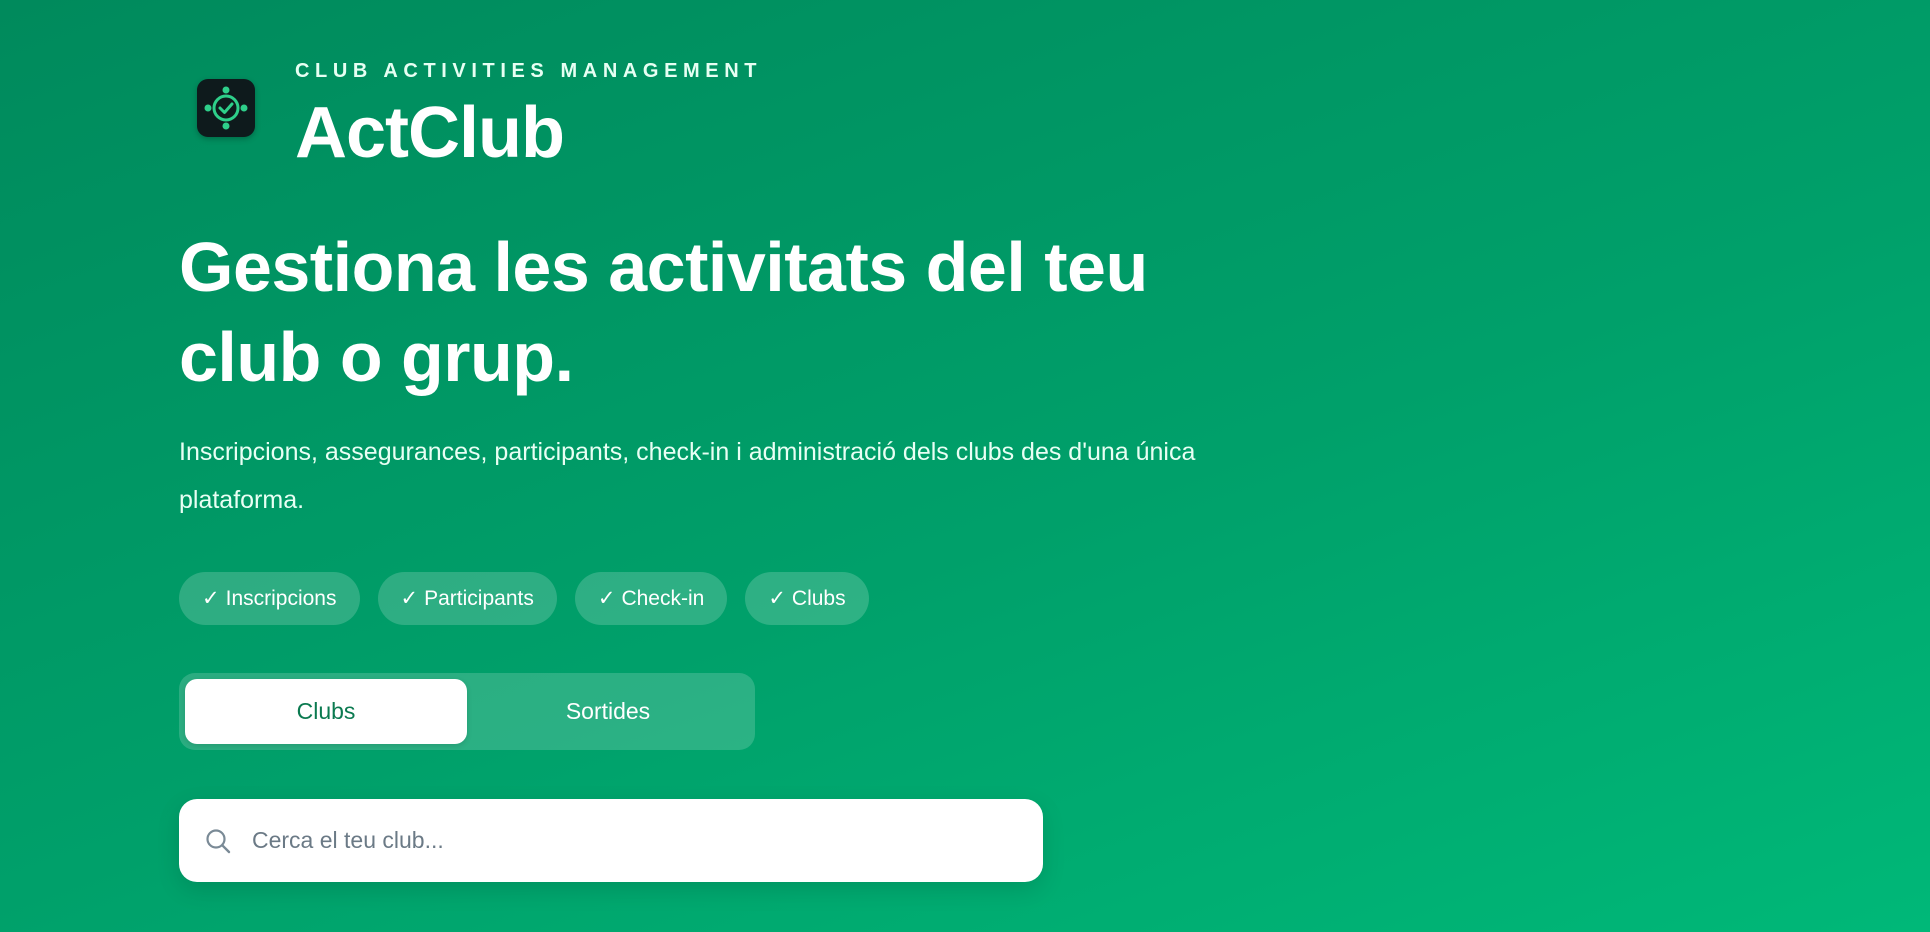 The height and width of the screenshot is (932, 1930). I want to click on brand-name: ActClub, so click(430, 133).